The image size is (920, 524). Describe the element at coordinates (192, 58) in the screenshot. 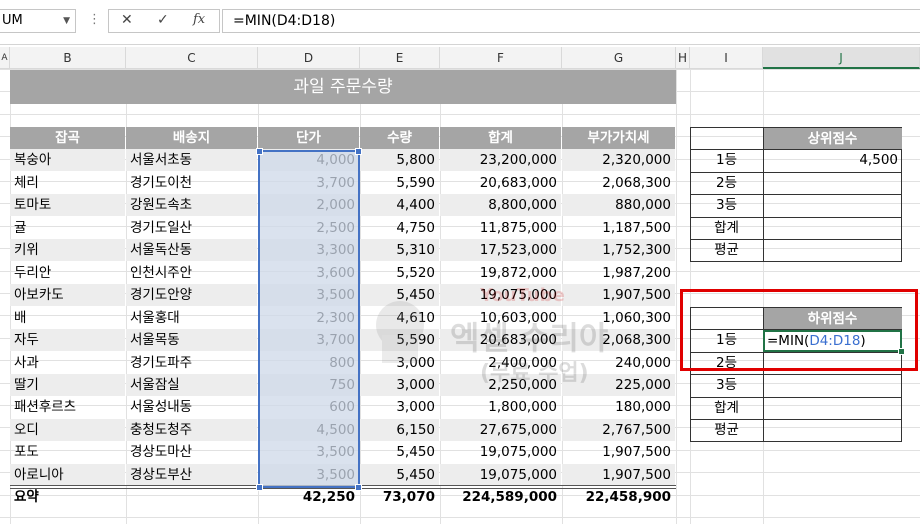

I see `column-header-c: C` at that location.